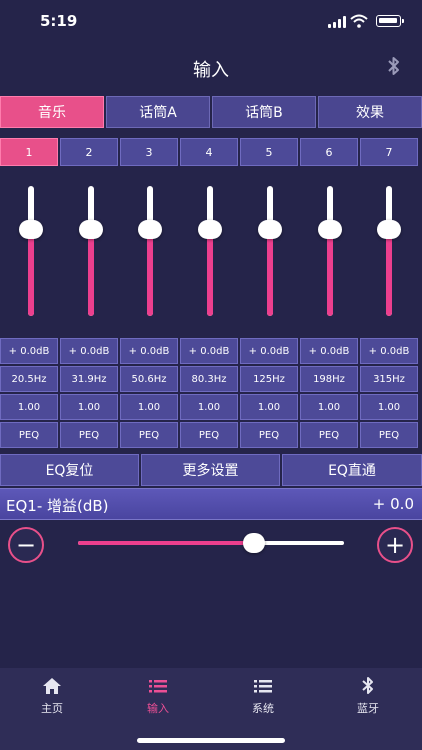  I want to click on gain-slider, so click(211, 543).